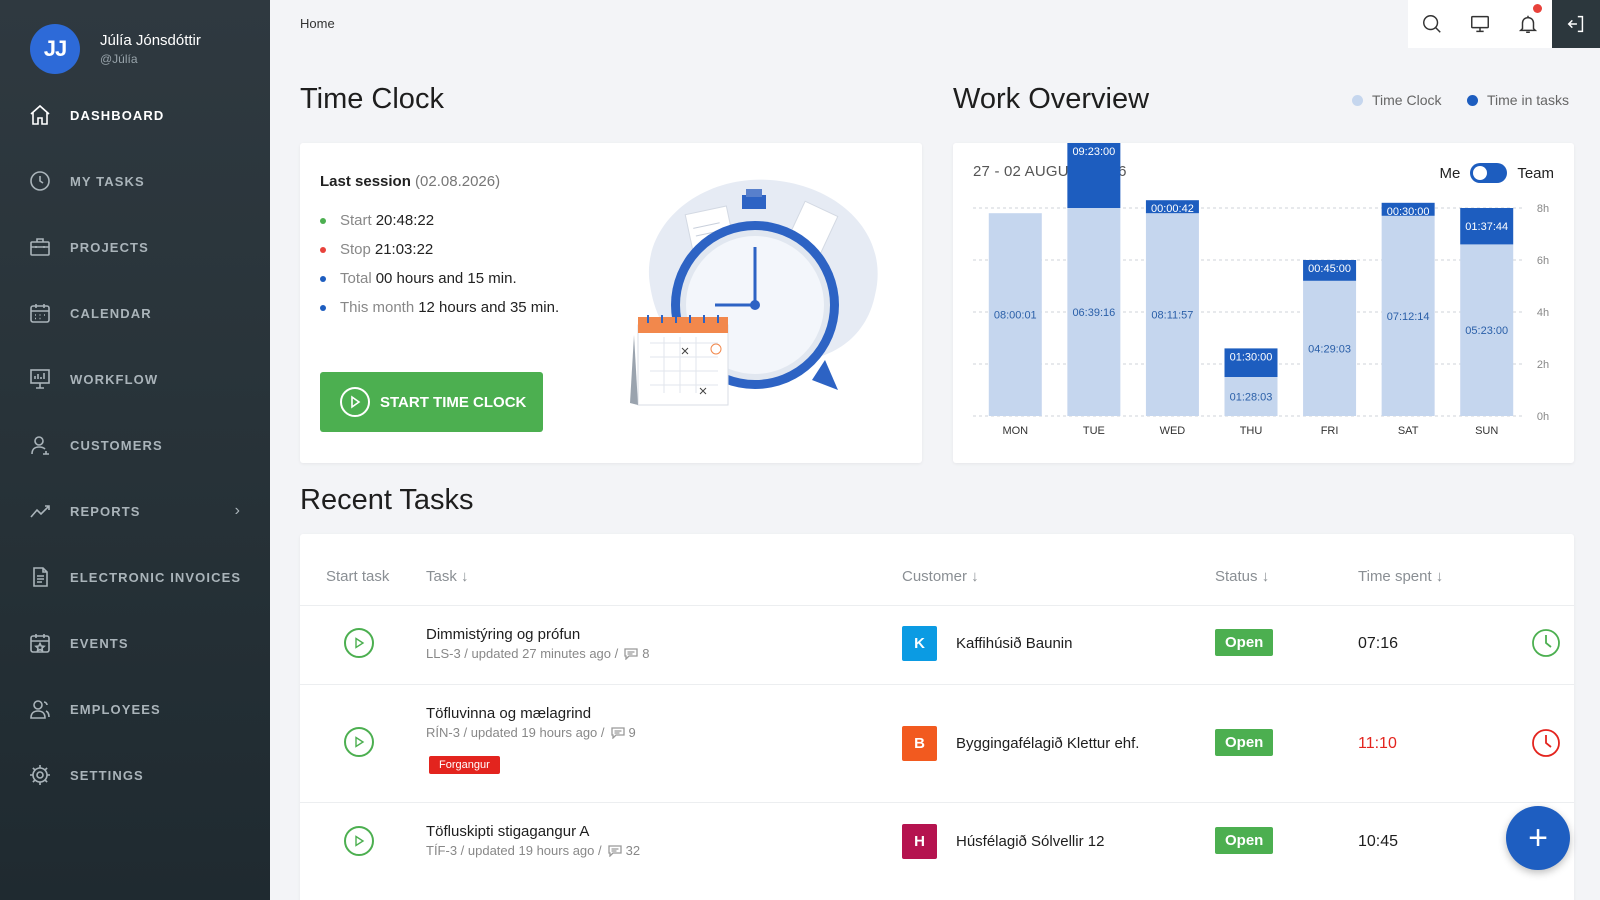 The height and width of the screenshot is (900, 1600). Describe the element at coordinates (439, 278) in the screenshot. I see `session-total: Total 00 hours and 15 min.` at that location.